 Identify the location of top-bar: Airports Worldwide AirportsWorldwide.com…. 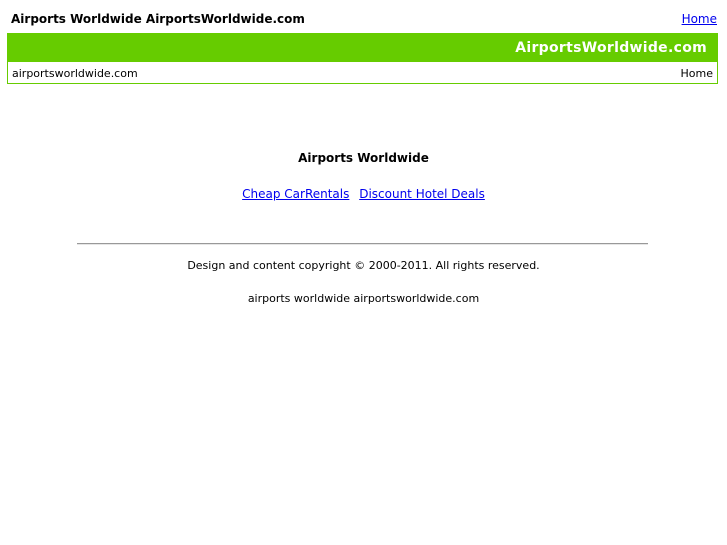
(364, 19).